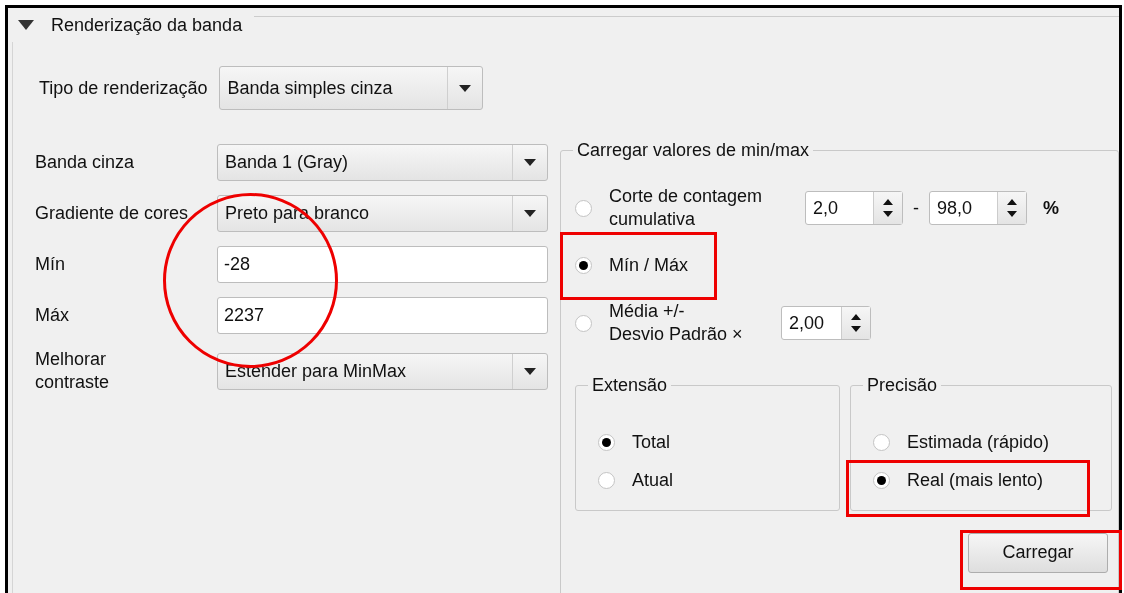 The width and height of the screenshot is (1124, 593). I want to click on option-label: Média +/- Desvio Padrão ×, so click(676, 323).